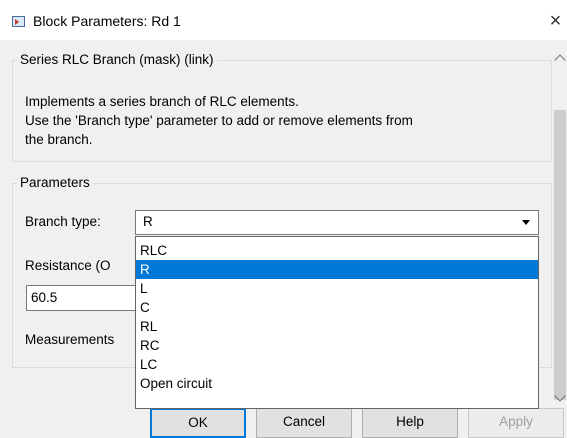 This screenshot has width=567, height=438. What do you see at coordinates (68, 265) in the screenshot?
I see `resistance-label: Resistance (O` at bounding box center [68, 265].